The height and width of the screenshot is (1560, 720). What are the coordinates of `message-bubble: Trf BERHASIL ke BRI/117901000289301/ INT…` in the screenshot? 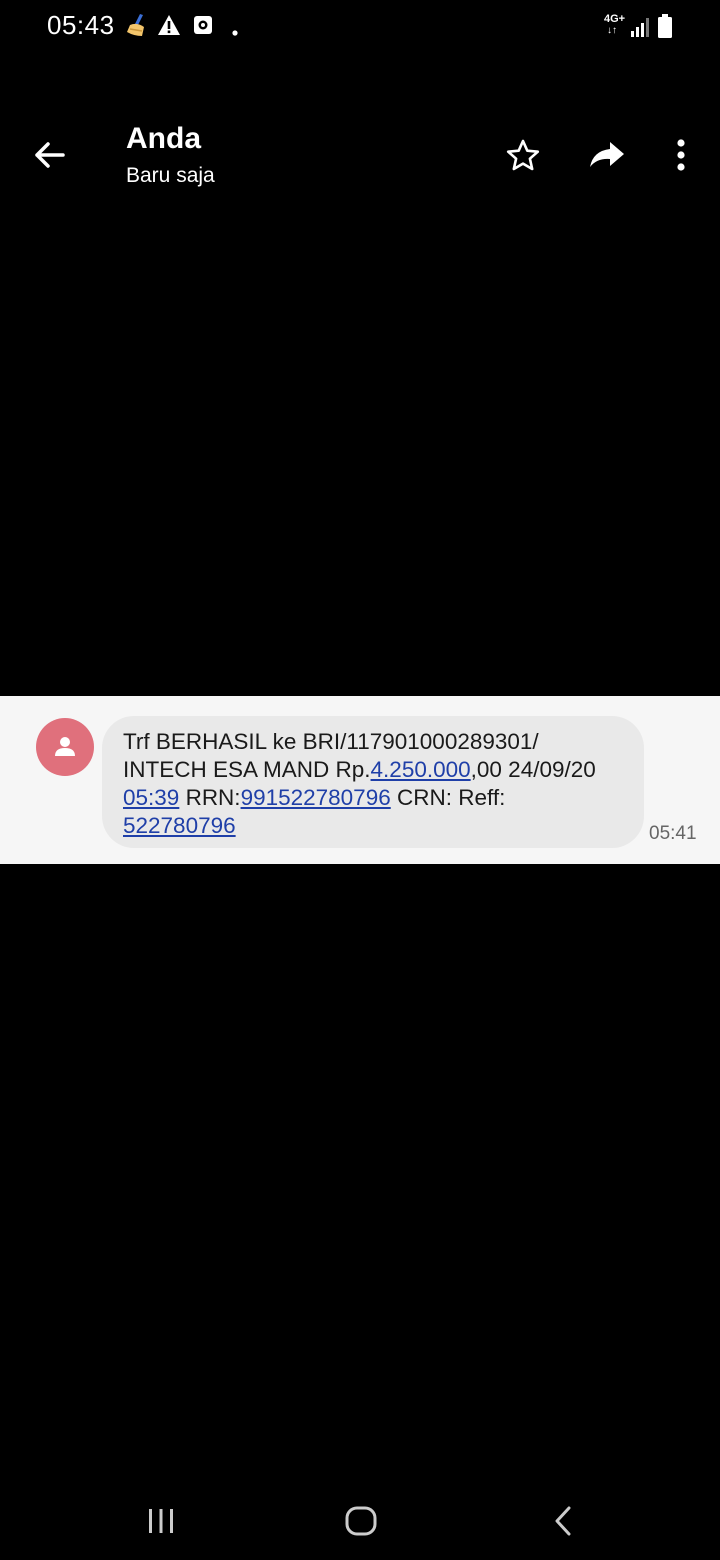 It's located at (373, 782).